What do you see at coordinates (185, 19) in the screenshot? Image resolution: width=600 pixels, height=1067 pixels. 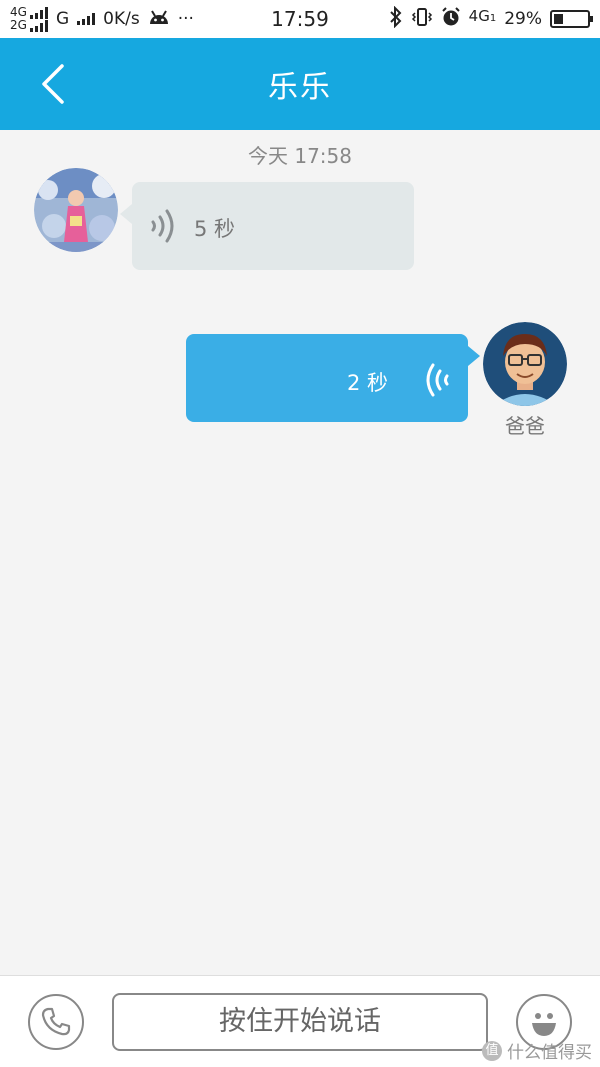 I see `more-notifications-icon: ···` at bounding box center [185, 19].